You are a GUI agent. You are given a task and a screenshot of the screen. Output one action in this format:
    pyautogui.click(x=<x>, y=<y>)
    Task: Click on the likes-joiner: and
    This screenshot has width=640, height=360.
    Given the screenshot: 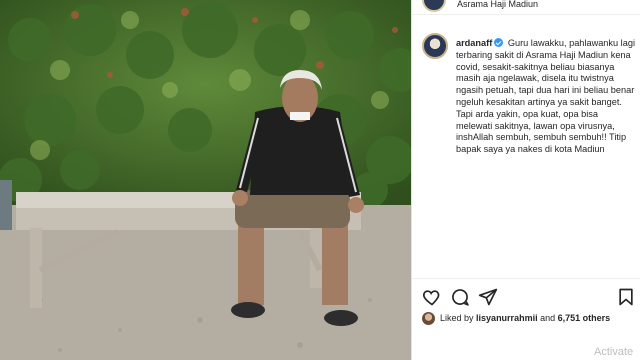 What is the action you would take?
    pyautogui.click(x=548, y=318)
    